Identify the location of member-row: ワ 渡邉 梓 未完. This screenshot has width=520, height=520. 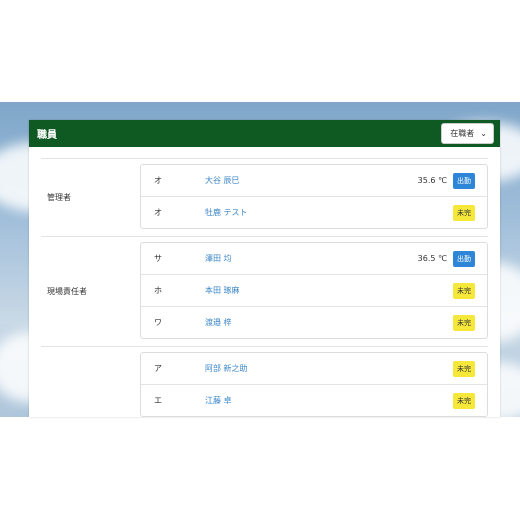
(314, 322).